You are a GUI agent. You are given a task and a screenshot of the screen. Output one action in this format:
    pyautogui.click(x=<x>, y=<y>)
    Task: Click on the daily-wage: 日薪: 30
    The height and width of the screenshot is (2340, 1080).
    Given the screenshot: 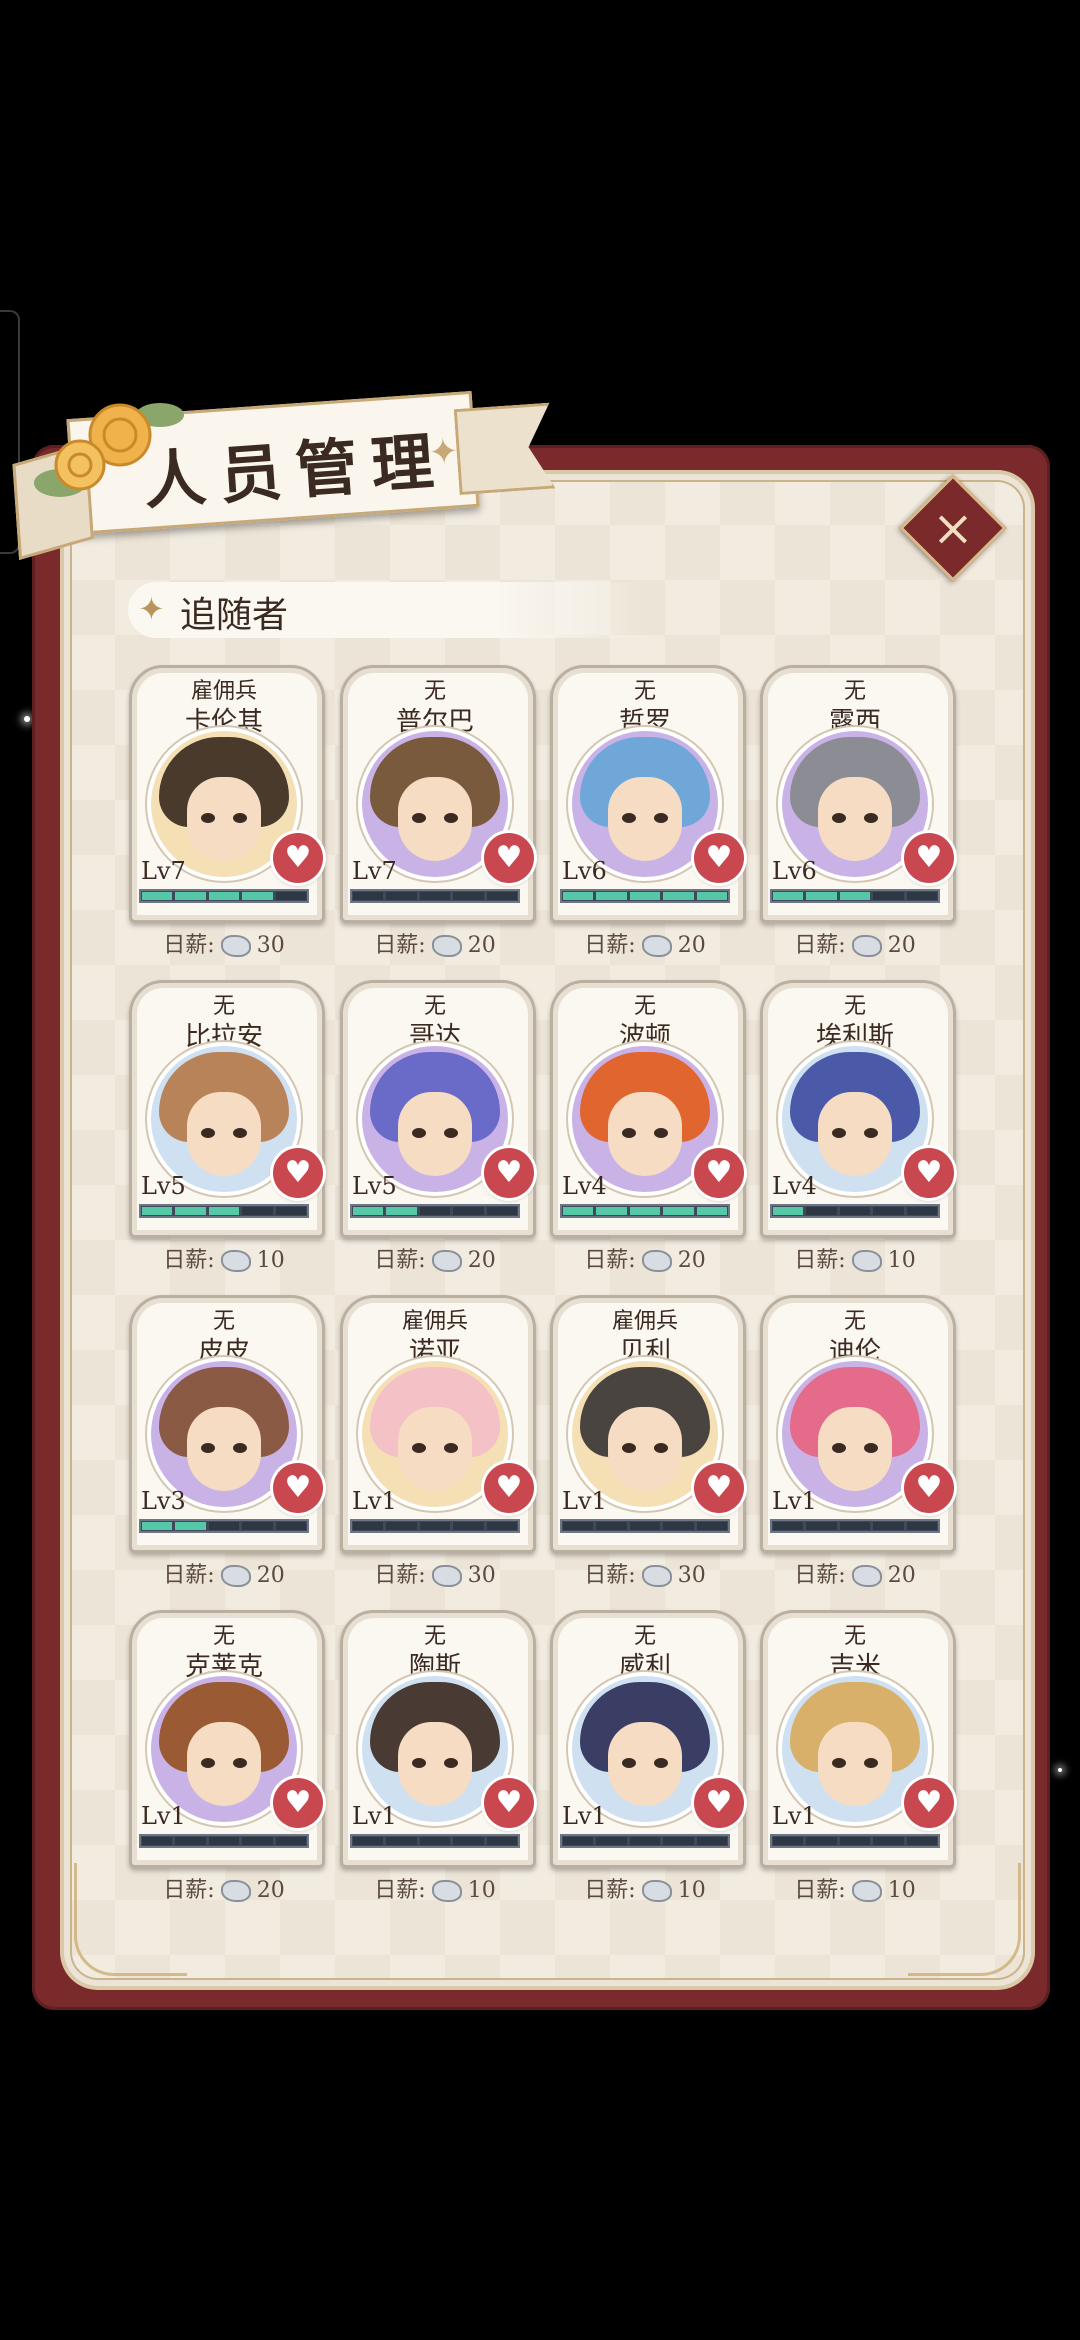 What is the action you would take?
    pyautogui.click(x=645, y=1573)
    